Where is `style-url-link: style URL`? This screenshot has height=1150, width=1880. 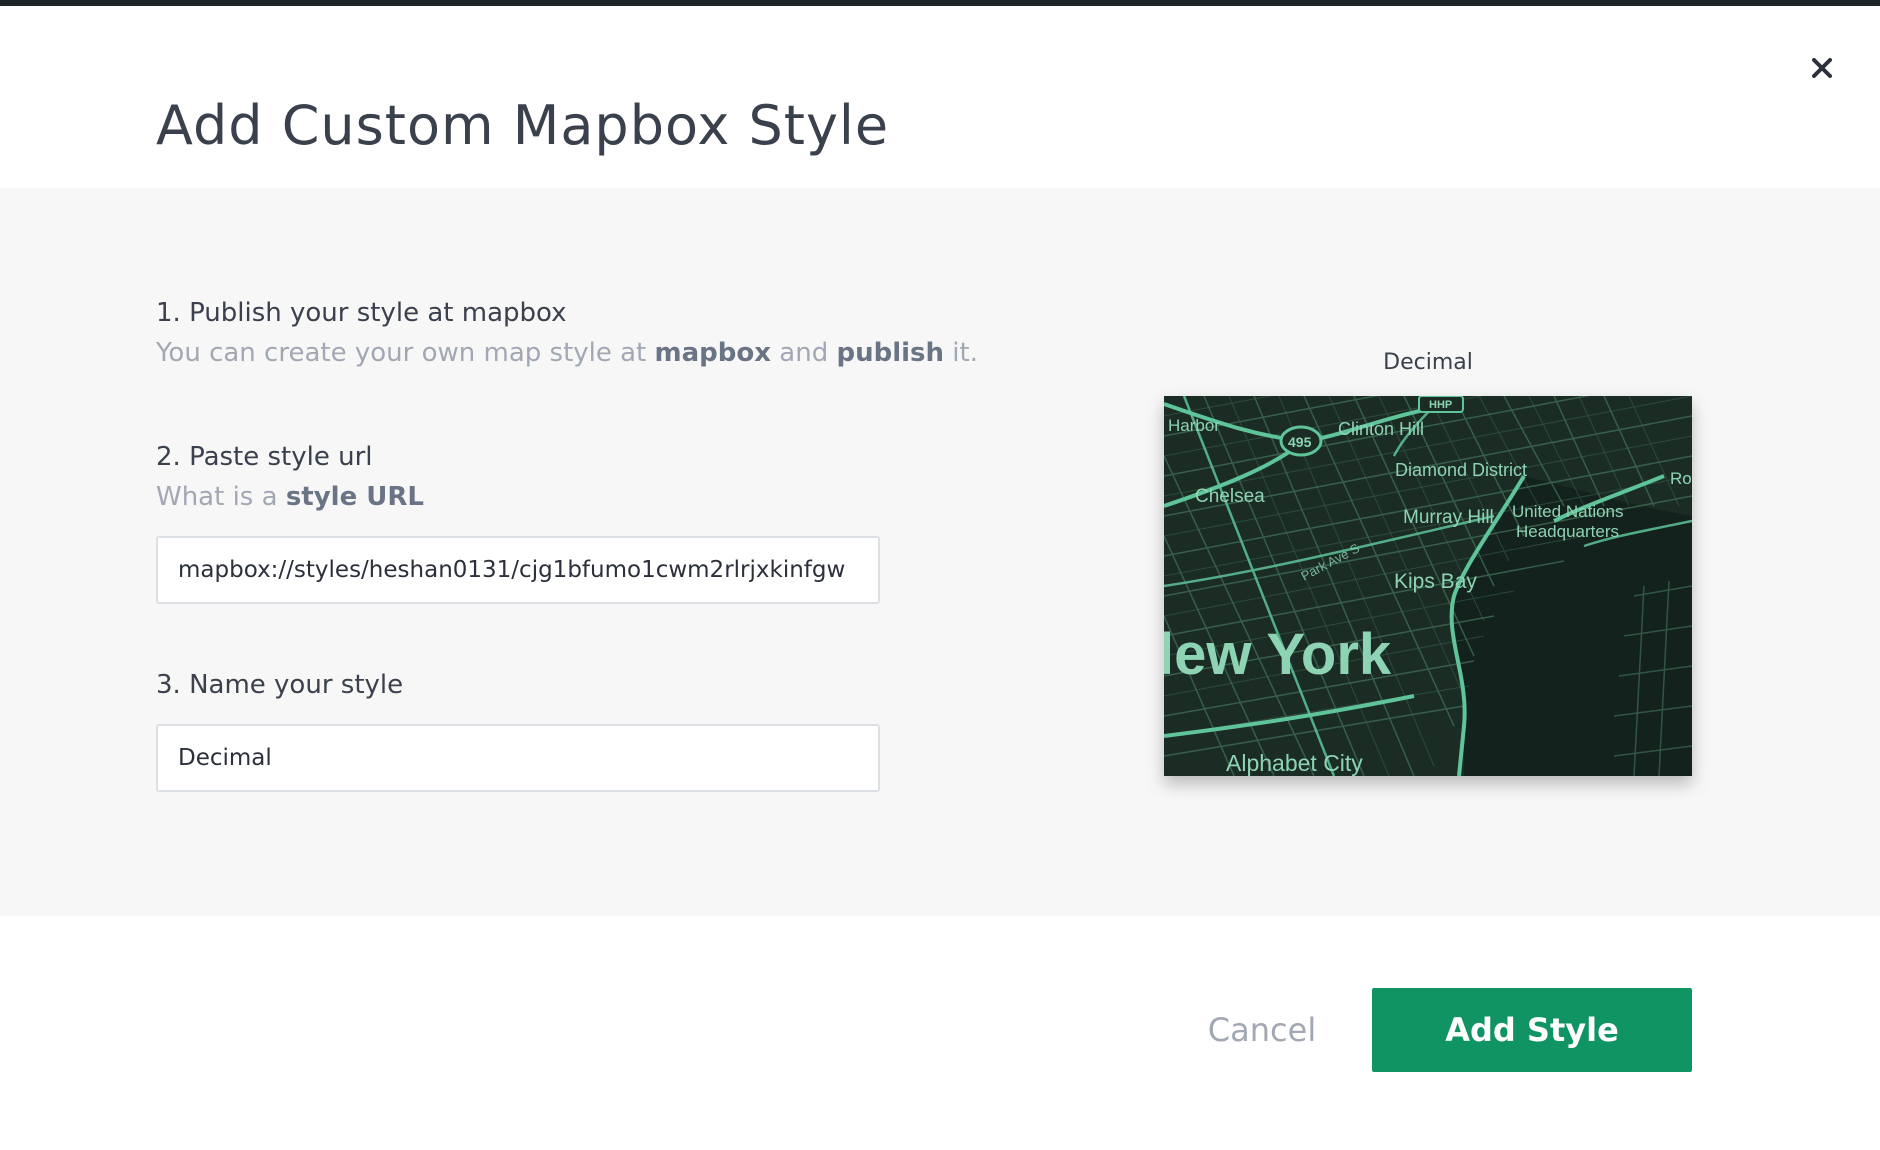
style-url-link: style URL is located at coordinates (355, 497).